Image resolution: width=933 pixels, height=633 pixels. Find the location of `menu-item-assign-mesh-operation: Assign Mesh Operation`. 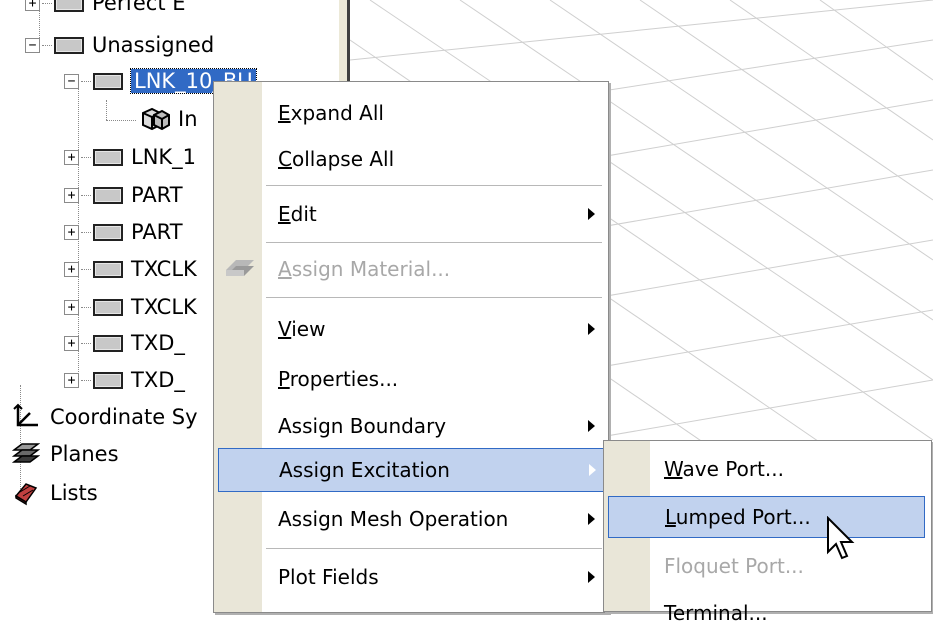

menu-item-assign-mesh-operation: Assign Mesh Operation is located at coordinates (411, 519).